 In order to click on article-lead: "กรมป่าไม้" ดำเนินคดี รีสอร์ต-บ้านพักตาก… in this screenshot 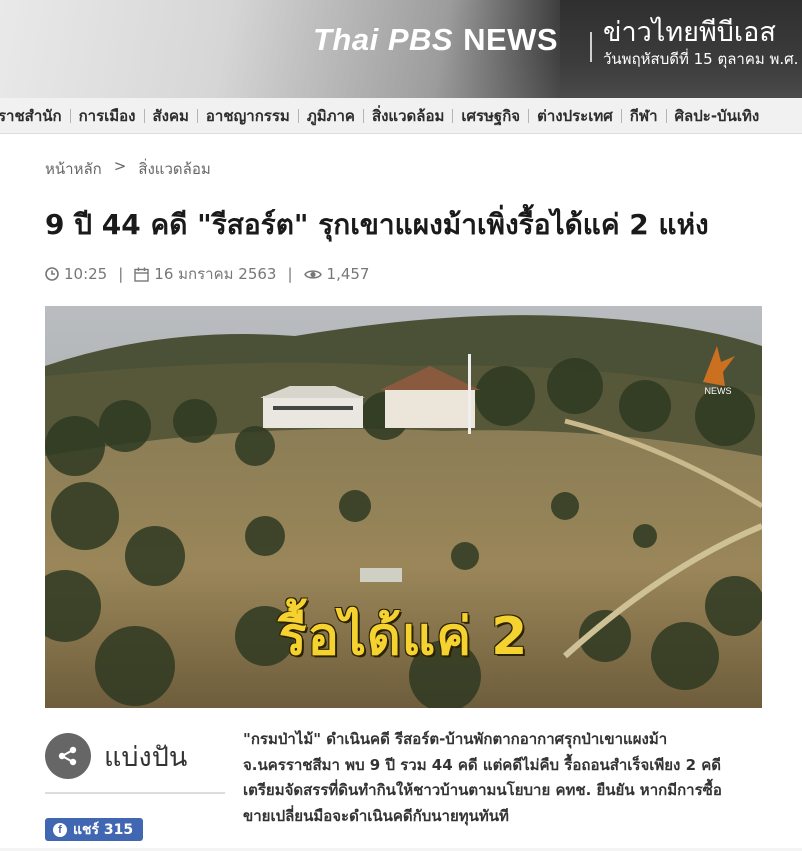, I will do `click(498, 778)`.